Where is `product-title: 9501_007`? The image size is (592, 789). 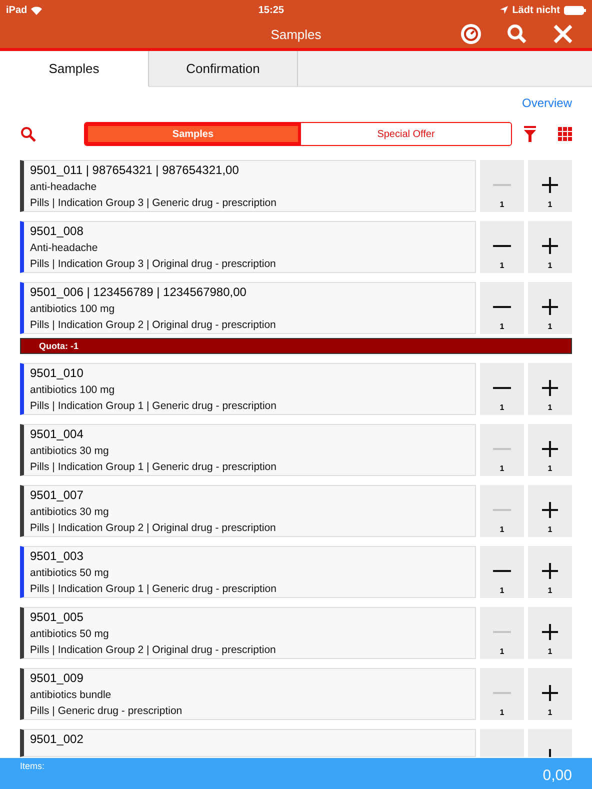 product-title: 9501_007 is located at coordinates (57, 495).